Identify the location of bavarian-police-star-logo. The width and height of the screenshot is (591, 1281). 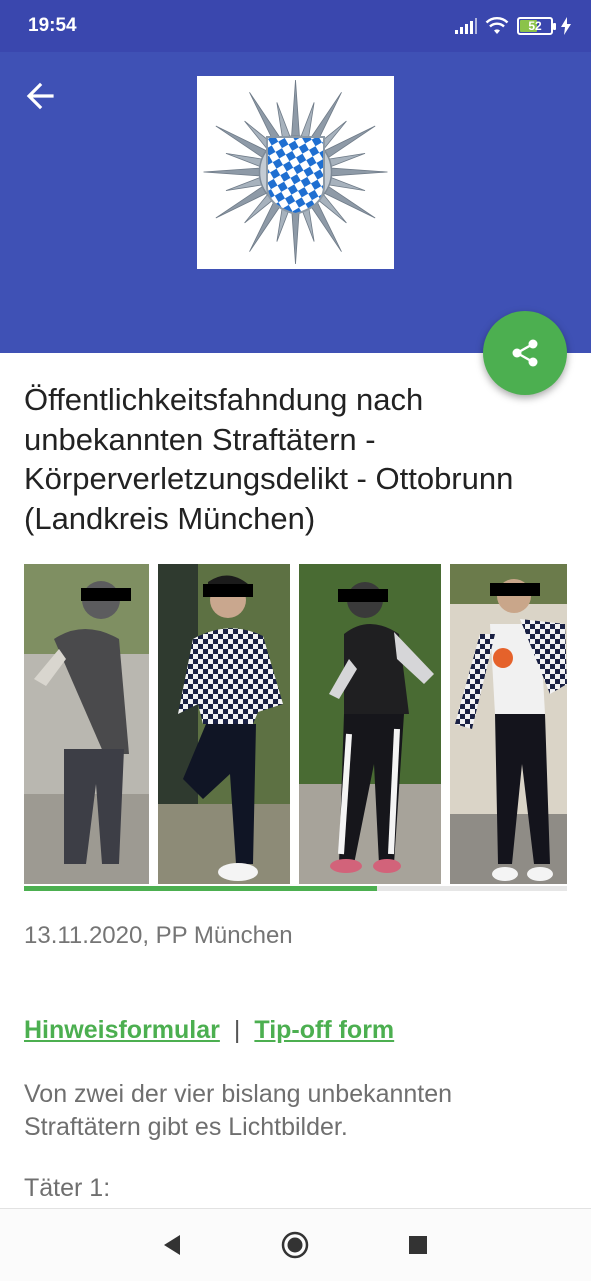
(295, 172).